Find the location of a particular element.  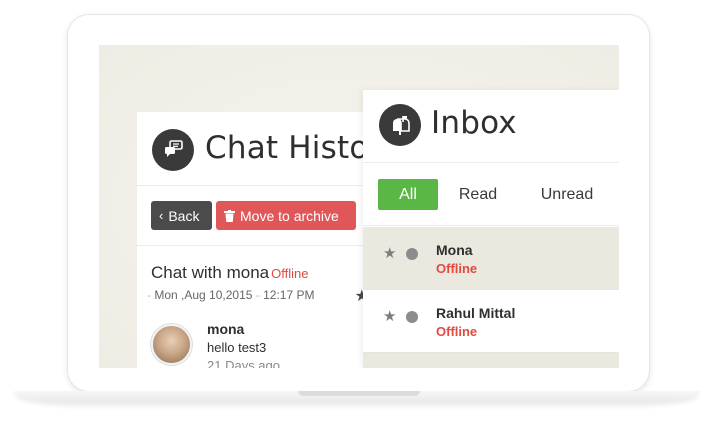

contact-name: Rahul Mittal is located at coordinates (476, 313).